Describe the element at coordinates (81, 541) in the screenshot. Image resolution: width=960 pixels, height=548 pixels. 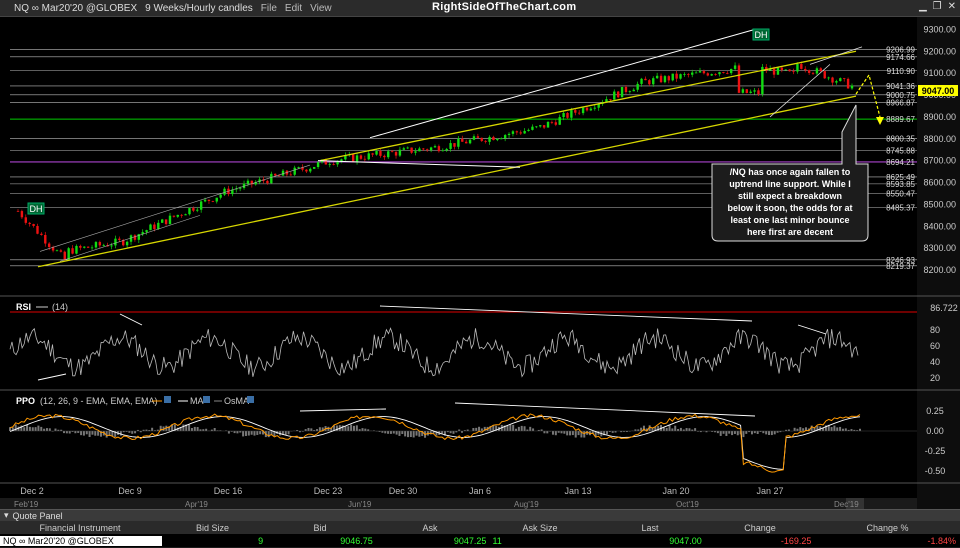
I see `quote-instrument: NQ ∞ Mar20'20 @GLOBEX` at that location.